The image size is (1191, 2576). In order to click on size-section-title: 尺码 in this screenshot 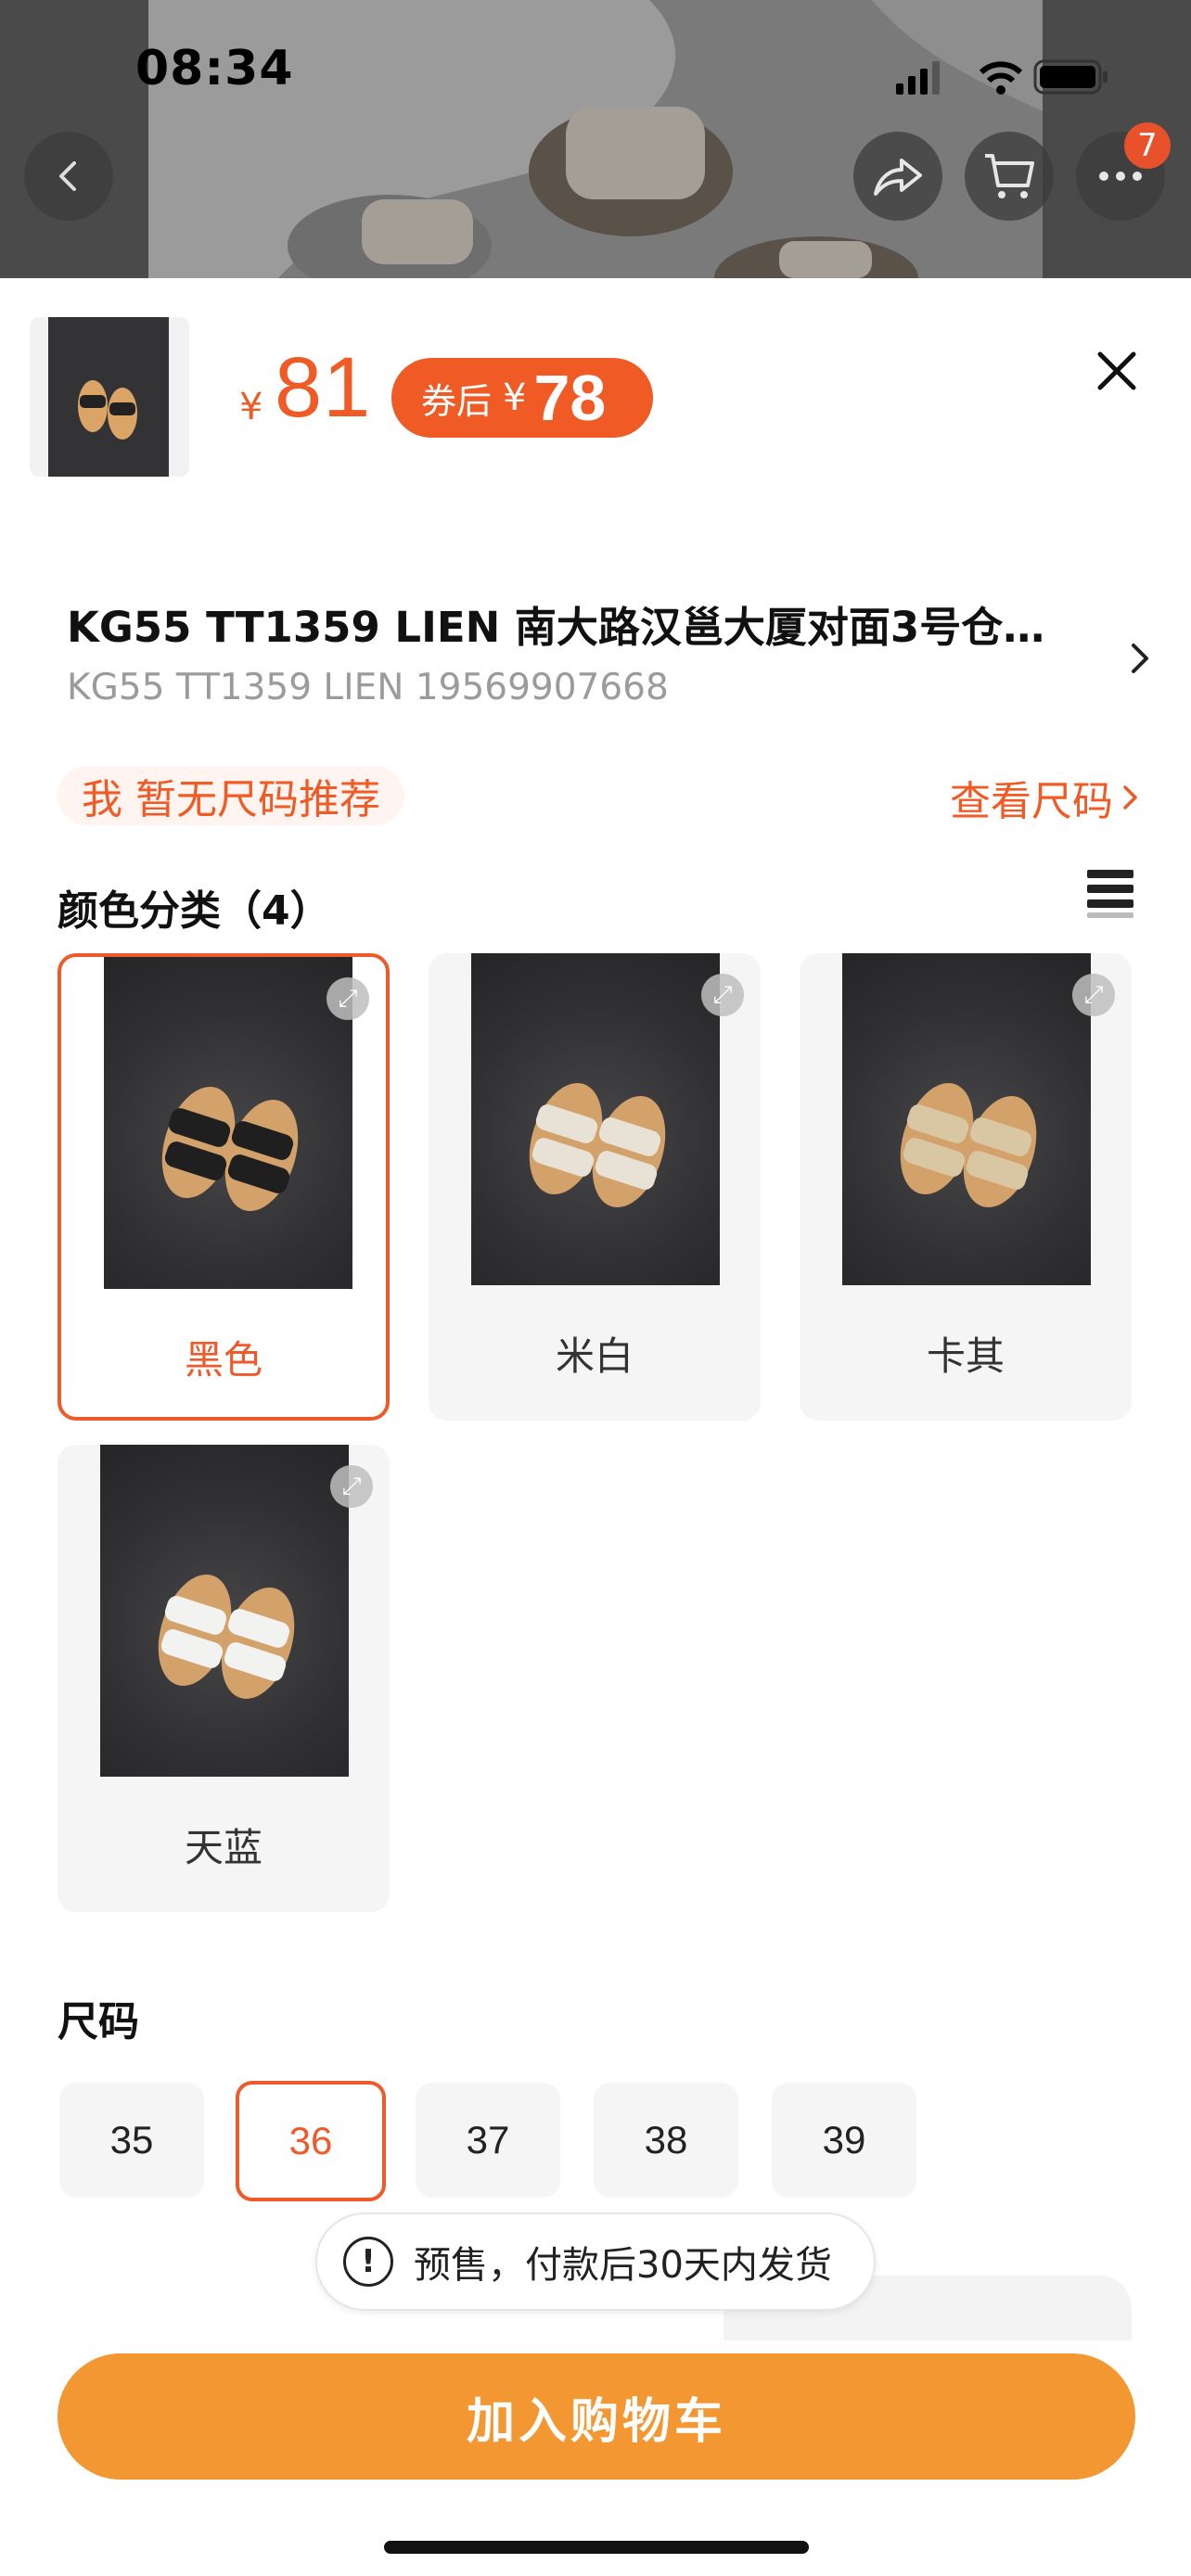, I will do `click(98, 2022)`.